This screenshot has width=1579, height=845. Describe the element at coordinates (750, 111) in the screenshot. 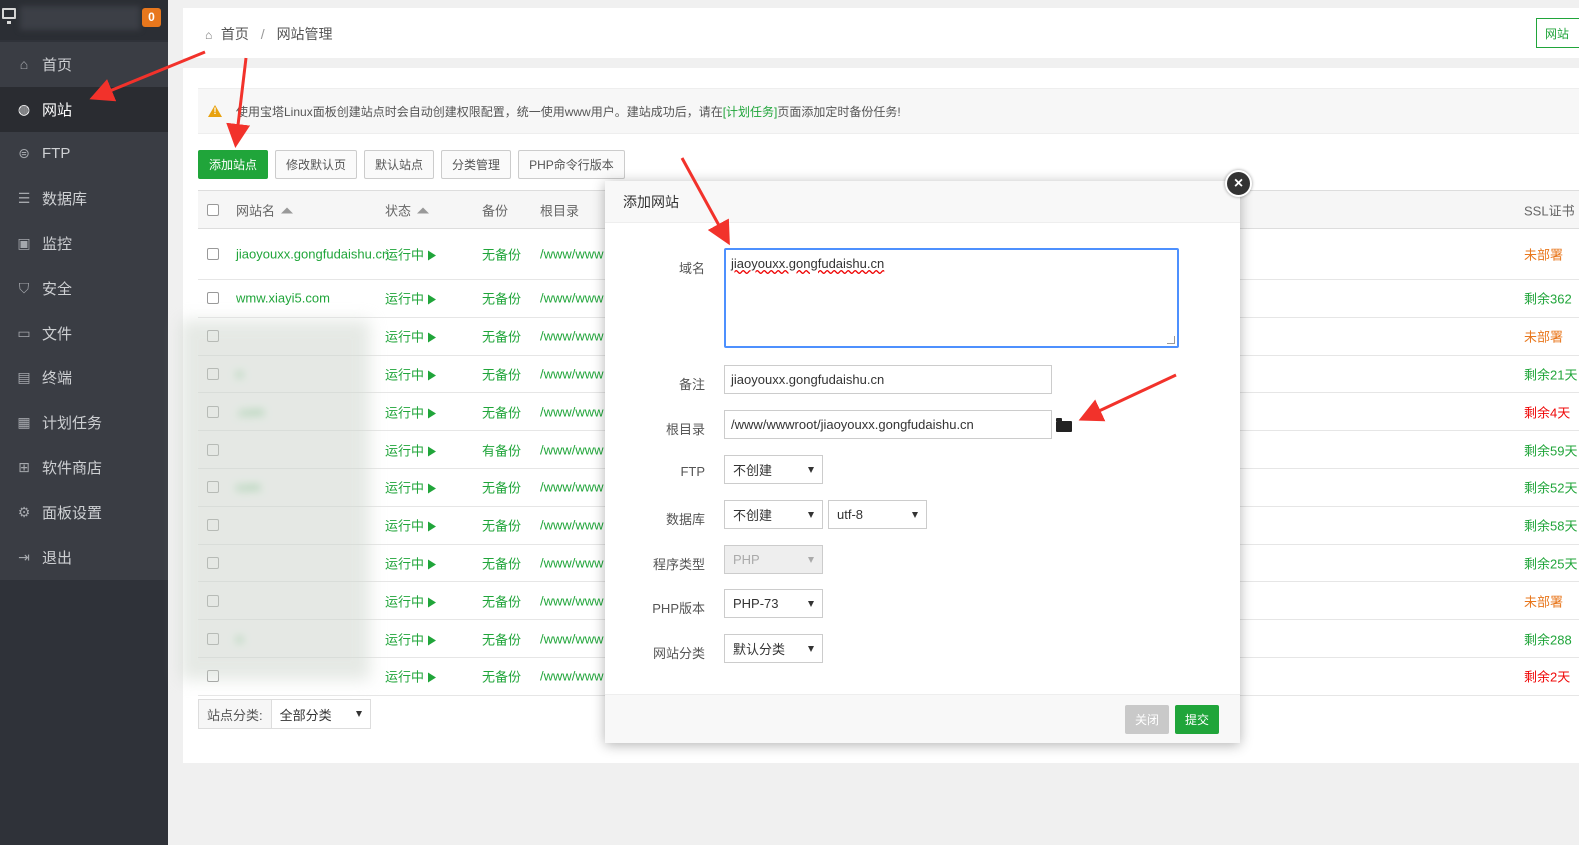

I see `notice-cron-link: [计划任务]` at that location.